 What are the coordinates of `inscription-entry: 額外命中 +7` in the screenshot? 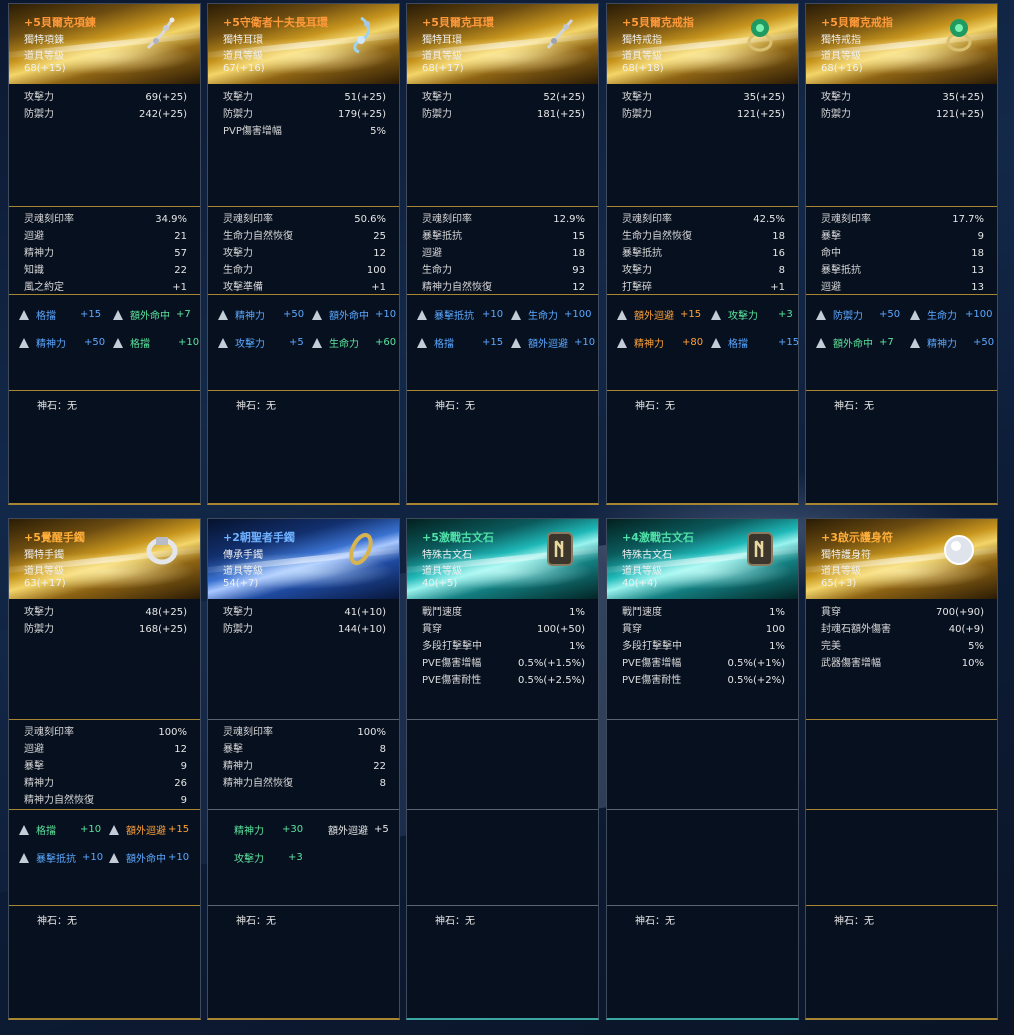 It's located at (854, 342).